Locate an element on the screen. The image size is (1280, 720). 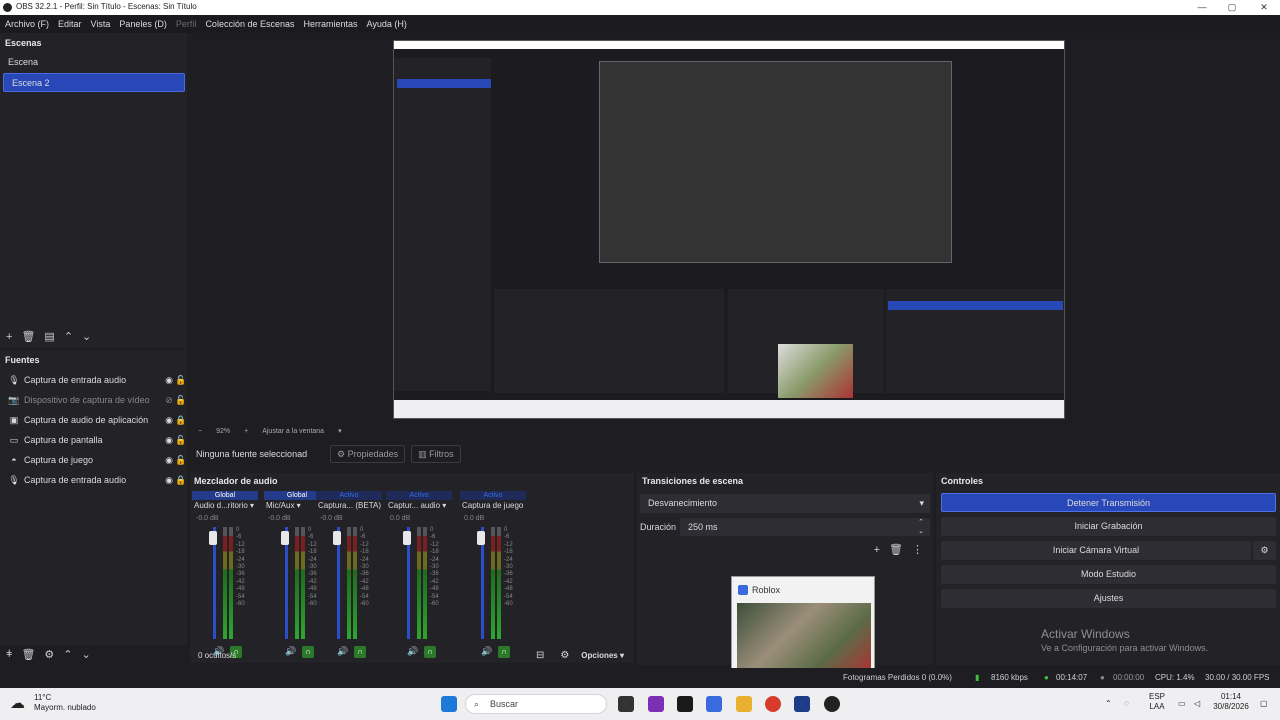
scene-item-selected: Escena 2 is located at coordinates (94, 82).